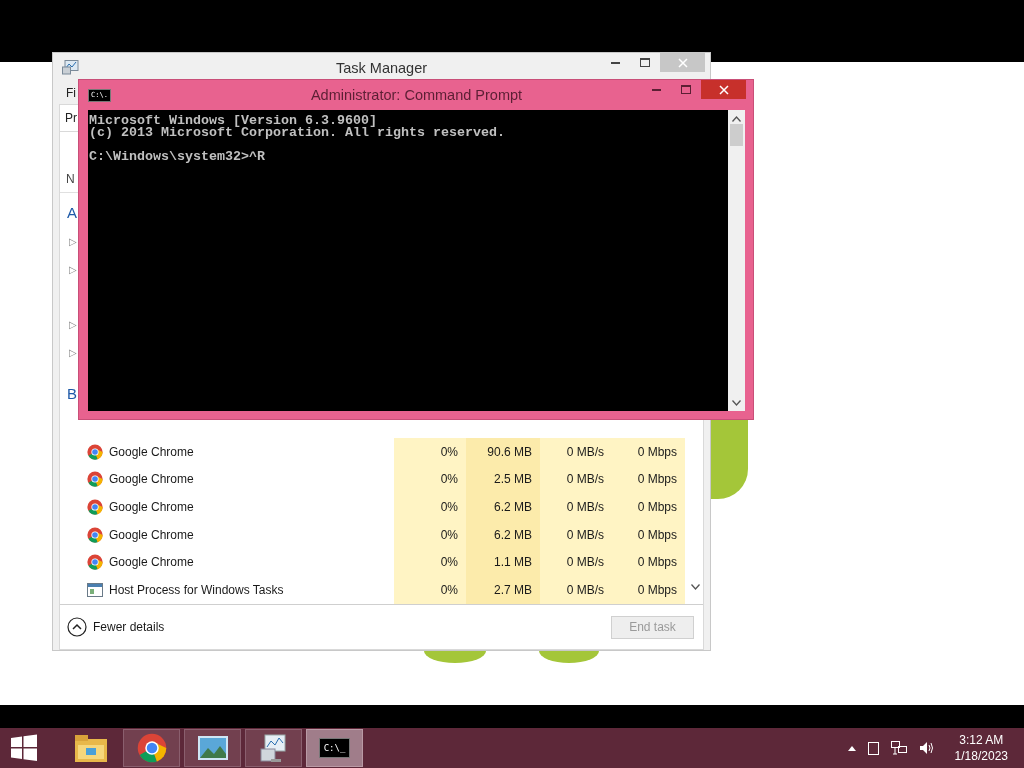  What do you see at coordinates (873, 748) in the screenshot?
I see `action-center-icon` at bounding box center [873, 748].